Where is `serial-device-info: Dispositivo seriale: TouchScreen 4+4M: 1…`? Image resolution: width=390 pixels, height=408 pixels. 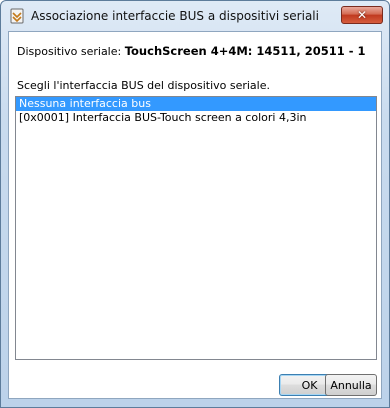 serial-device-info: Dispositivo seriale: TouchScreen 4+4M: 1… is located at coordinates (191, 51).